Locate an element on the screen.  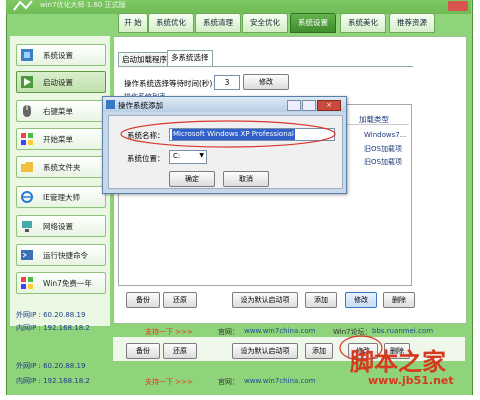
windows-logo-icon is located at coordinates (27, 139).